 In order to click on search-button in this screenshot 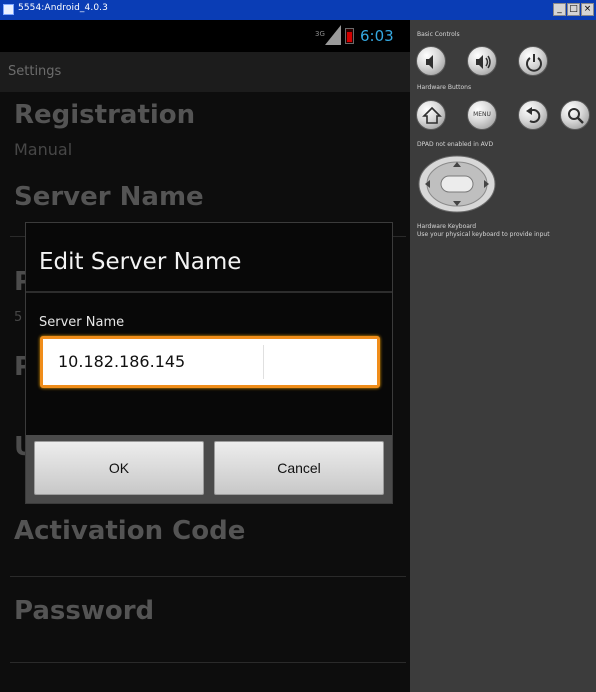, I will do `click(575, 115)`.